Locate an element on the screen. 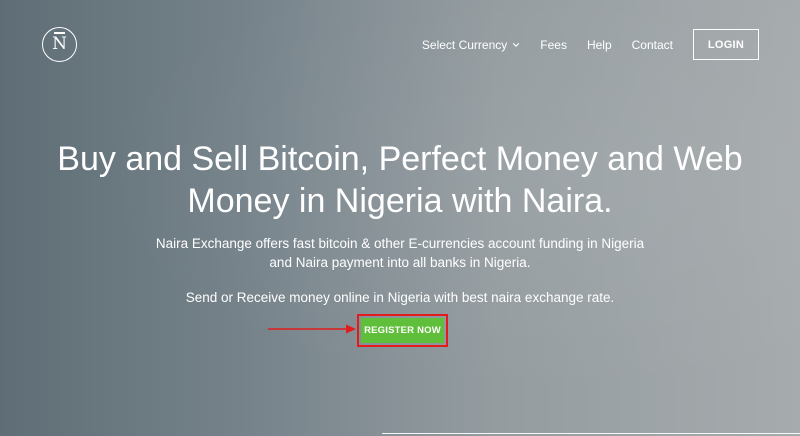 The image size is (800, 436). hero-headline-line-2: Money in Nigeria with Naira. is located at coordinates (400, 201).